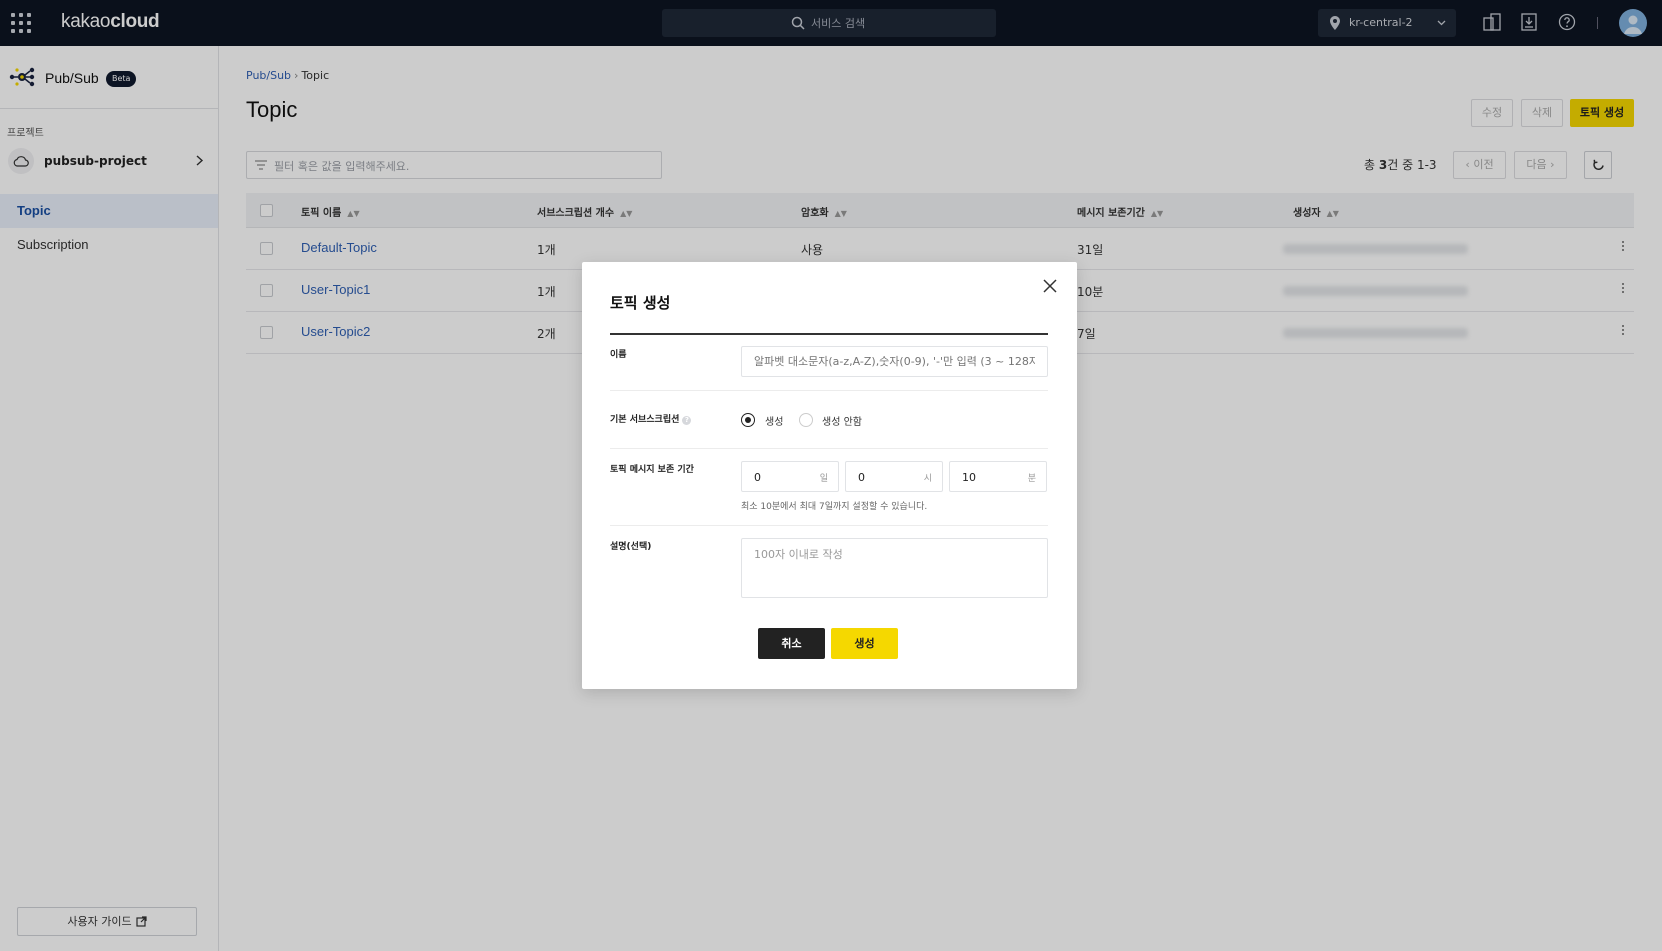 The height and width of the screenshot is (951, 1662). What do you see at coordinates (791, 643) in the screenshot?
I see `cancel-button: 취소` at bounding box center [791, 643].